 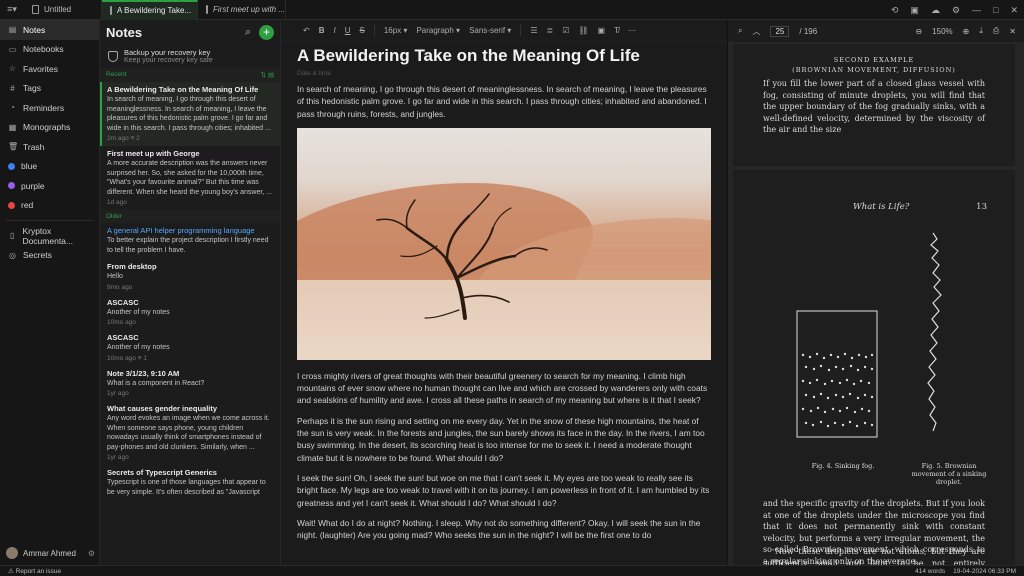 What do you see at coordinates (756, 31) in the screenshot?
I see `previous-page-icon: ︿` at bounding box center [756, 31].